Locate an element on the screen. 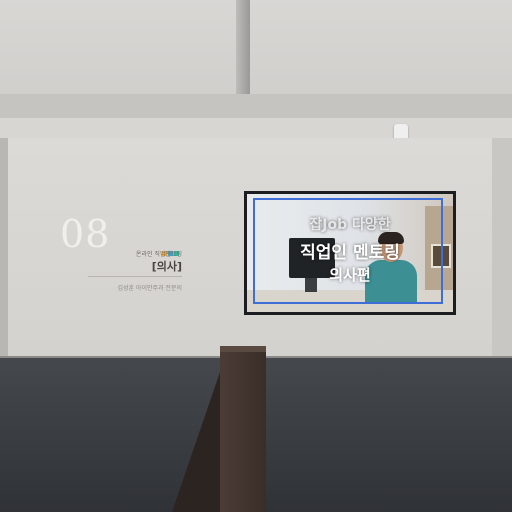 This screenshot has height=512, width=512. video-screen: 잡Job 다양한 직업인 멘토링 의사편 is located at coordinates (350, 253).